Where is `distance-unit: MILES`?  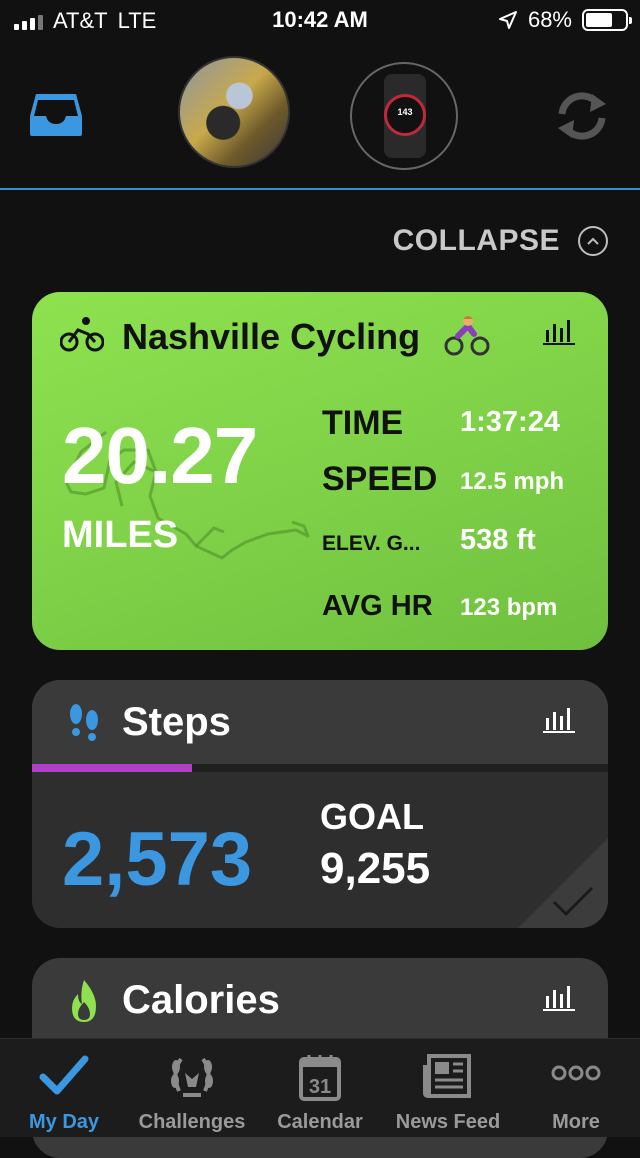 distance-unit: MILES is located at coordinates (120, 535).